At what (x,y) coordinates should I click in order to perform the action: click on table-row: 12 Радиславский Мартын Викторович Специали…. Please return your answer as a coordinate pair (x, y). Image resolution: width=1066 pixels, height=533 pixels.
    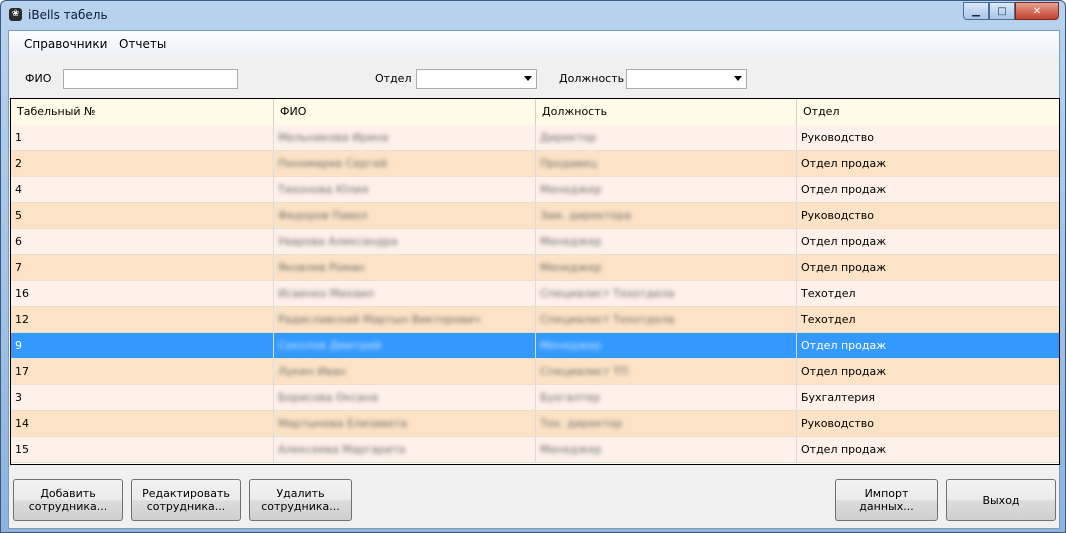
    Looking at the image, I should click on (535, 320).